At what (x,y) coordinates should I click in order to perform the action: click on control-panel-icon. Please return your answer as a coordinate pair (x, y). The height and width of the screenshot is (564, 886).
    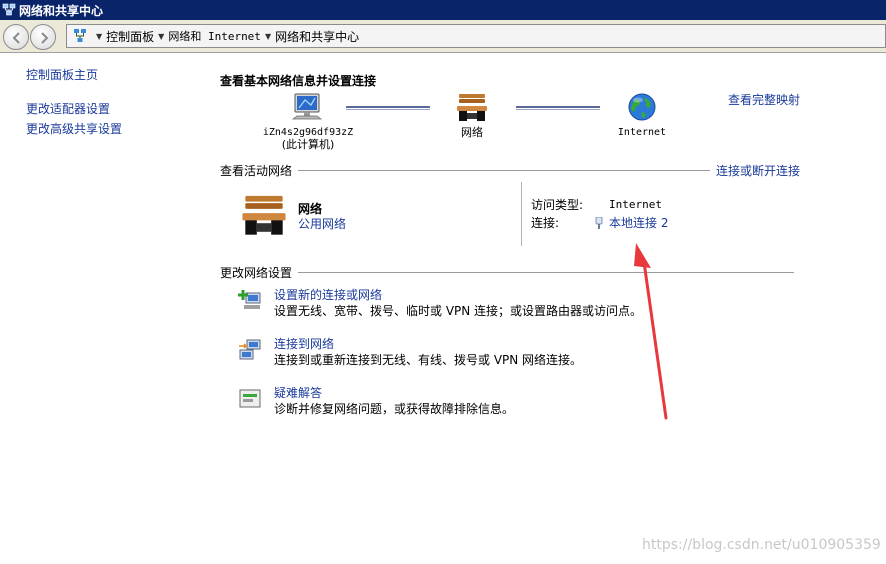
    Looking at the image, I should click on (80, 35).